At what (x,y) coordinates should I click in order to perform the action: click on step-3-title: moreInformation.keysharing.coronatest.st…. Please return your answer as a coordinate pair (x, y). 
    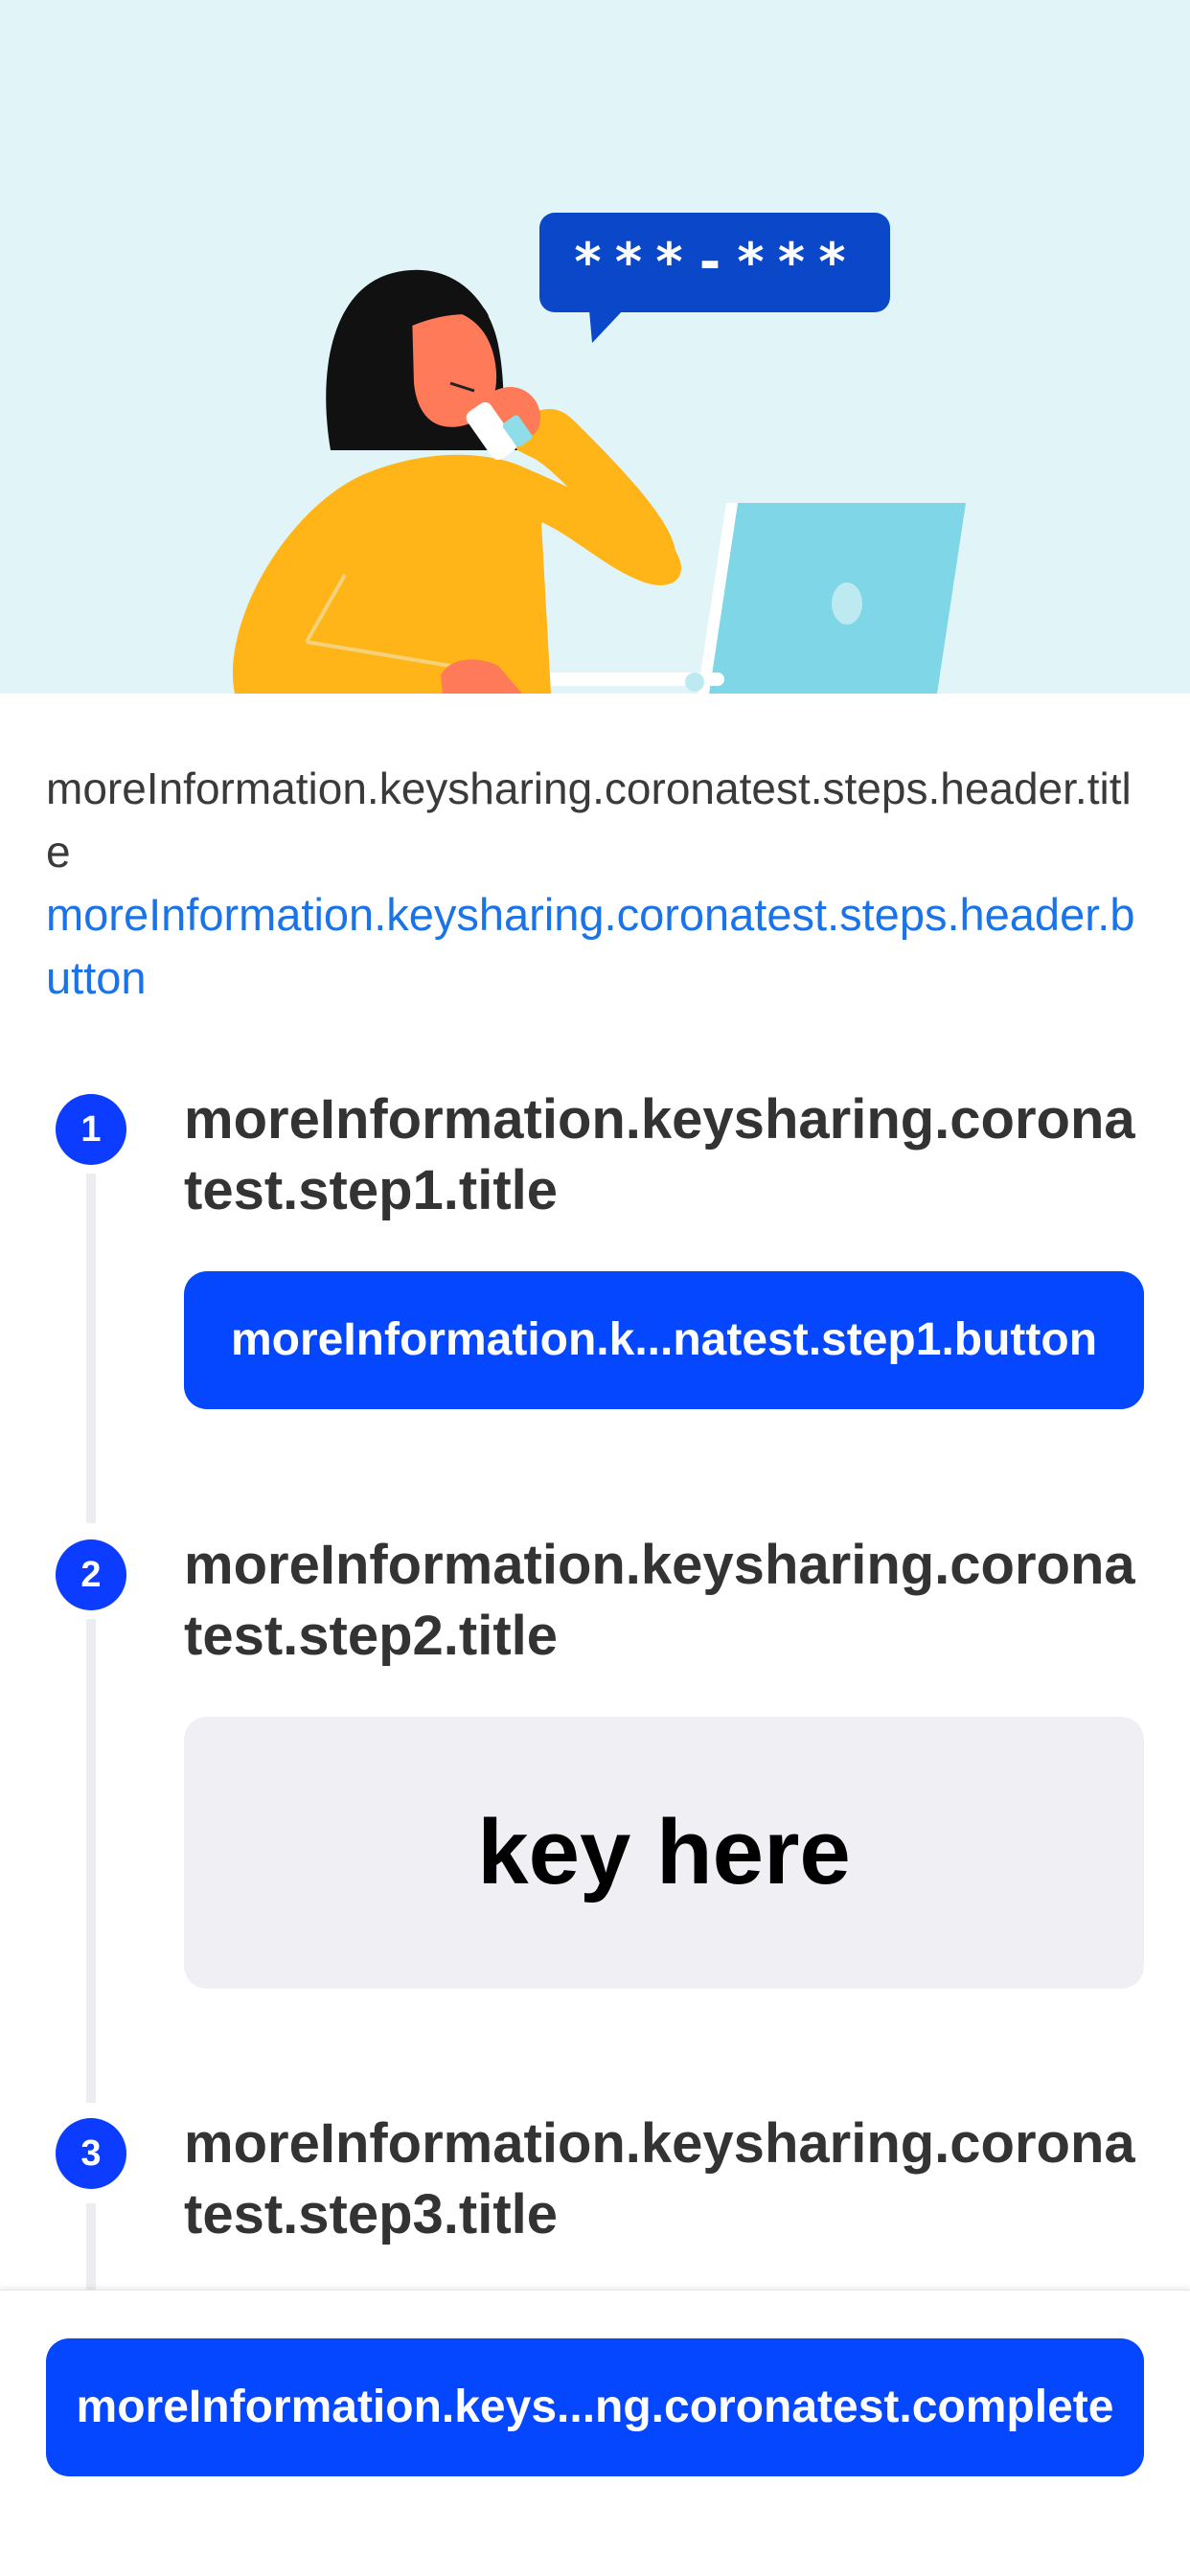
    Looking at the image, I should click on (660, 2179).